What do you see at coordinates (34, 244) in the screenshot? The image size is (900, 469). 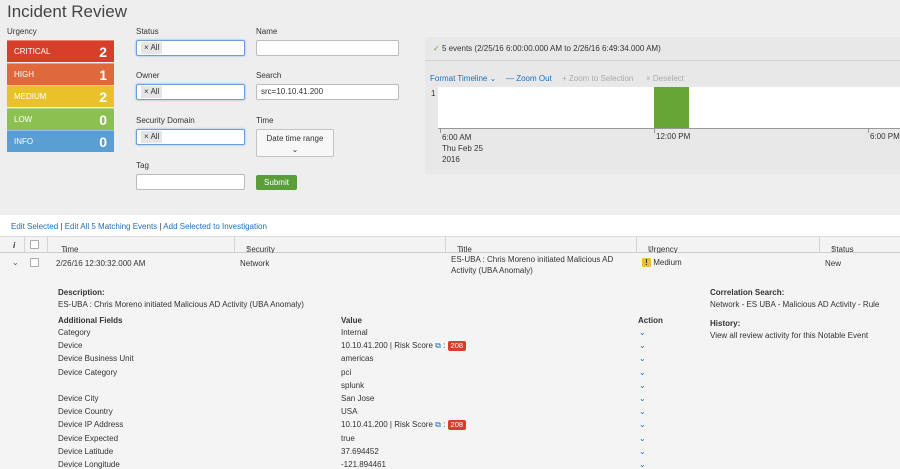 I see `select-all-checkbox` at bounding box center [34, 244].